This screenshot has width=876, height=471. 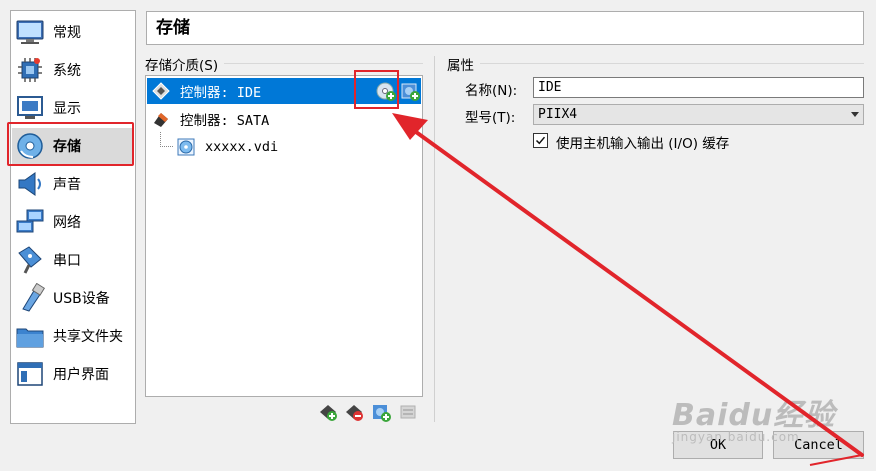 I want to click on ide-controller-icon, so click(x=161, y=91).